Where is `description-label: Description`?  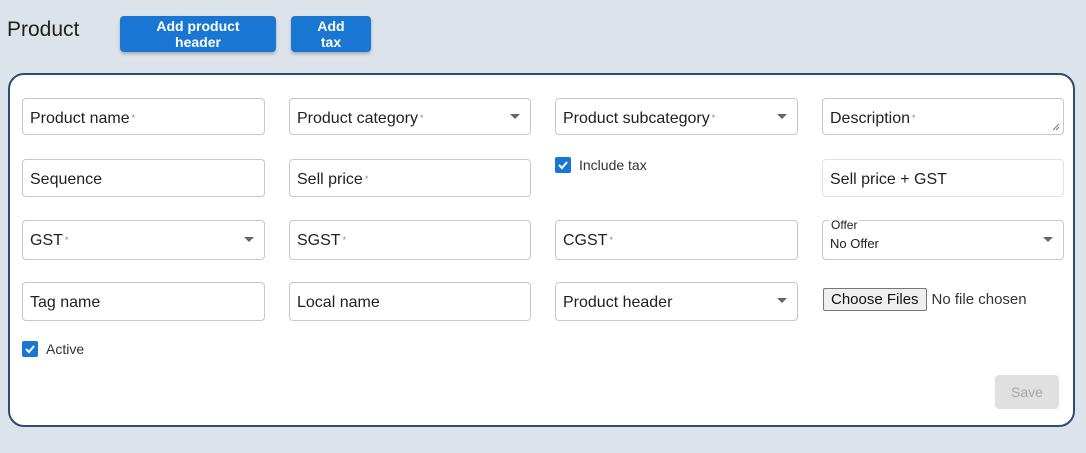 description-label: Description is located at coordinates (870, 118).